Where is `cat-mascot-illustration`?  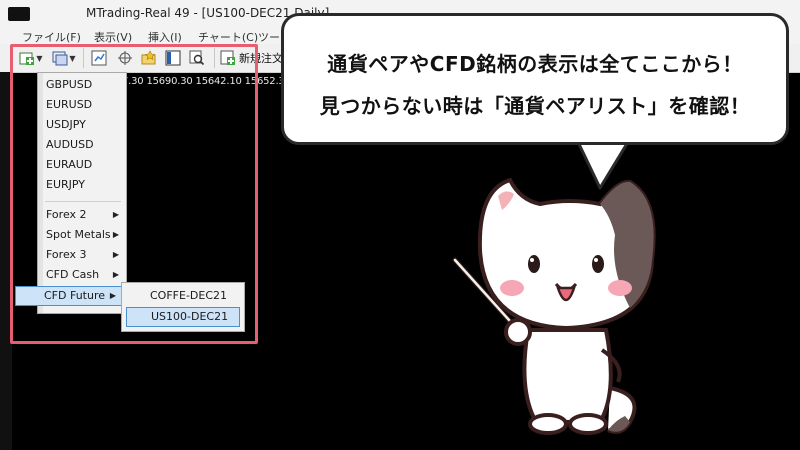
cat-mascot-illustration is located at coordinates (554, 306).